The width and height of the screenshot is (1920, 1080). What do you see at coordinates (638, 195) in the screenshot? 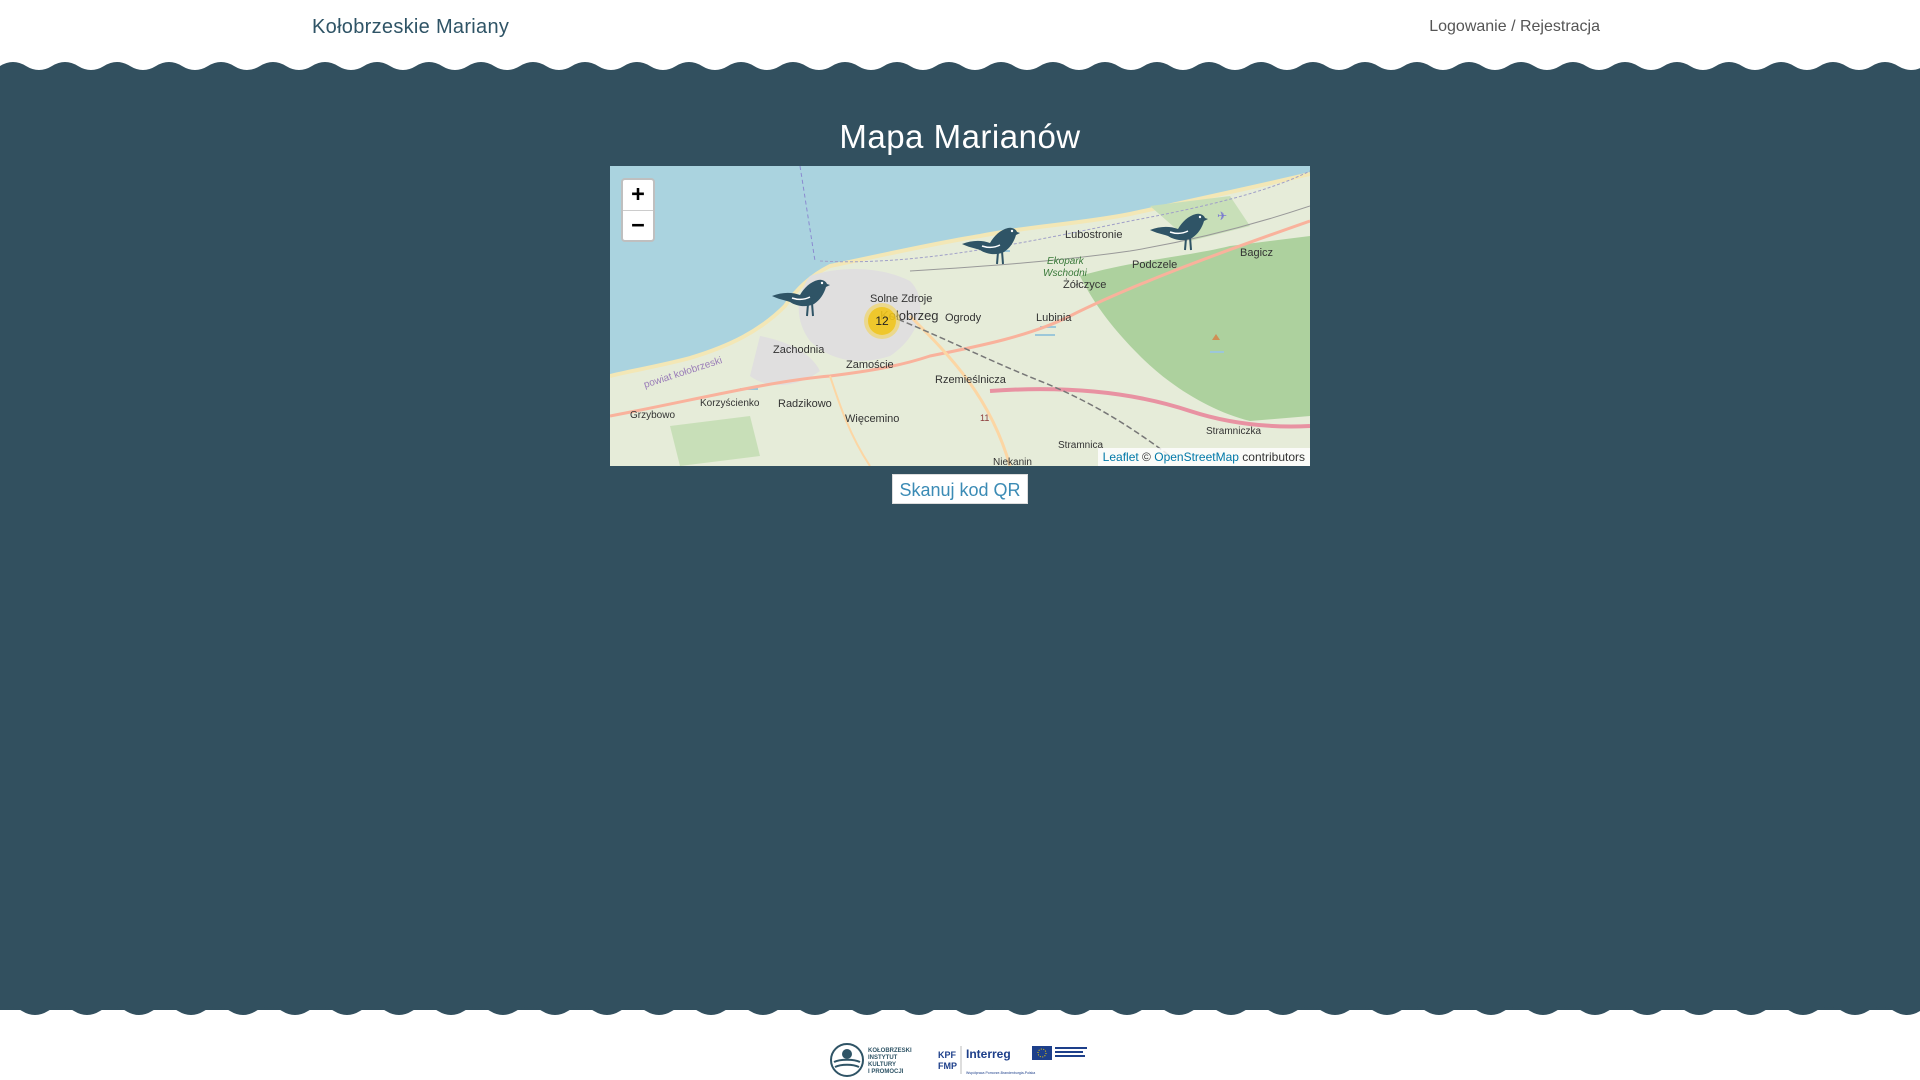
I see `zoom-in-button: +` at bounding box center [638, 195].